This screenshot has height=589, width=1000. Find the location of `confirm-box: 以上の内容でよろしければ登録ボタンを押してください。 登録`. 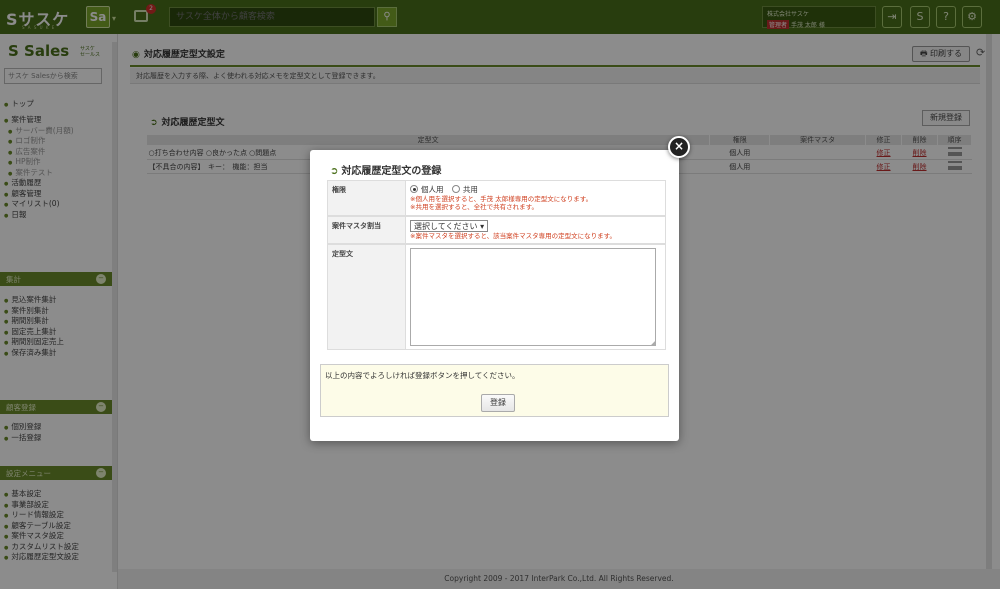

confirm-box: 以上の内容でよろしければ登録ボタンを押してください。 登録 is located at coordinates (494, 390).